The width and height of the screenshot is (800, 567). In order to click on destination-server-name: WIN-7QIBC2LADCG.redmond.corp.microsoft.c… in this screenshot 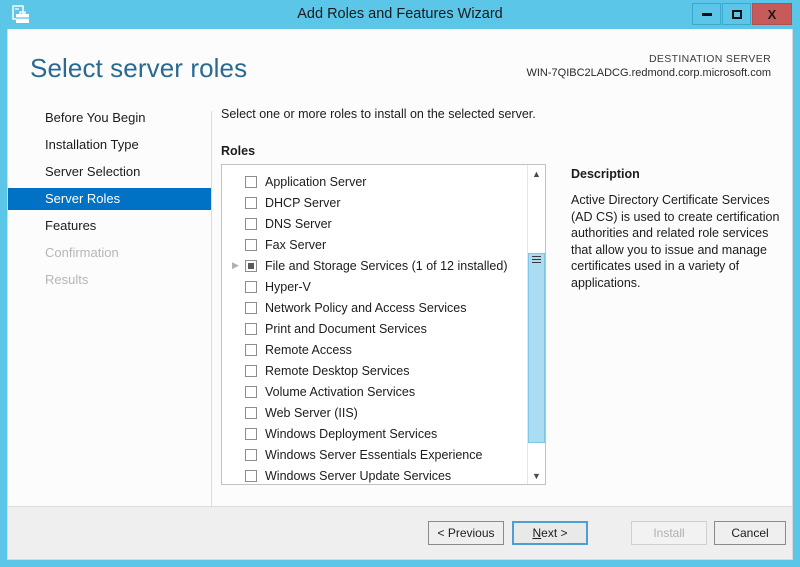, I will do `click(648, 73)`.